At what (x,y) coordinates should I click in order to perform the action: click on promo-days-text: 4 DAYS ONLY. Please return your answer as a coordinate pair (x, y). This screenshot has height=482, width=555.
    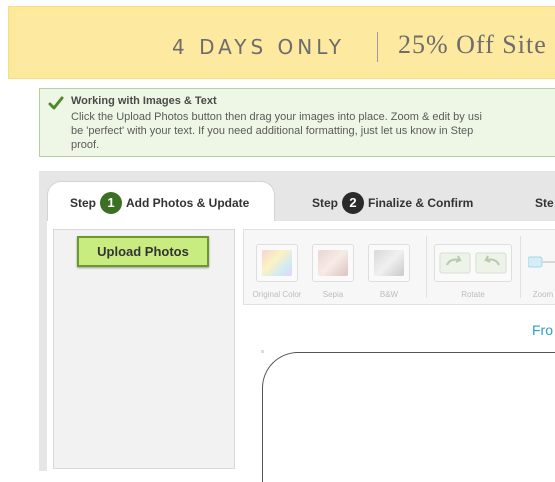
    Looking at the image, I should click on (258, 47).